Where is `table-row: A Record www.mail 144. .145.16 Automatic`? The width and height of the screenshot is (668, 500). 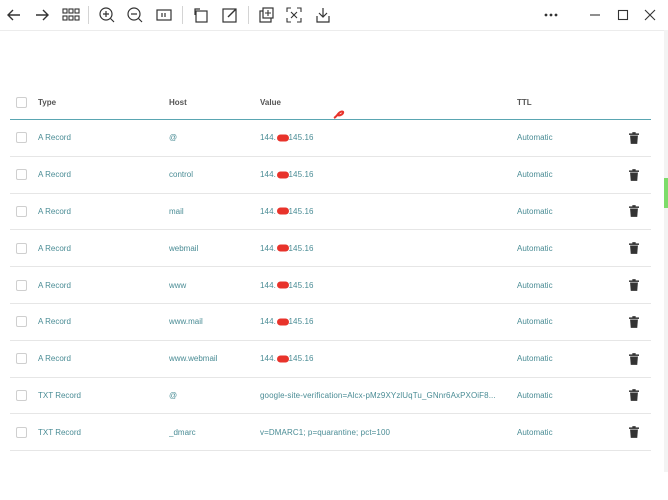 table-row: A Record www.mail 144. .145.16 Automatic is located at coordinates (330, 322).